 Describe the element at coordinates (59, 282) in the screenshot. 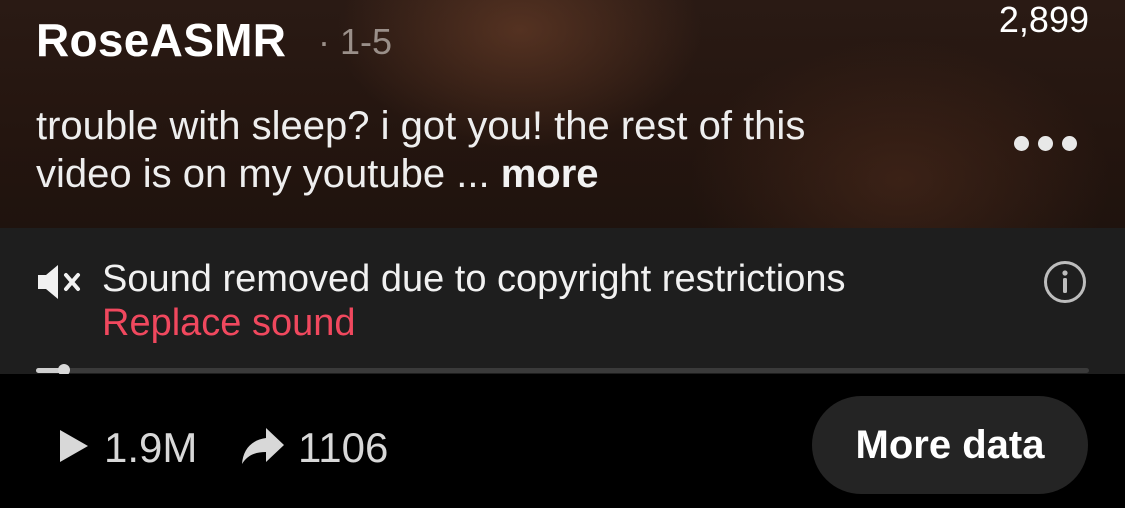

I see `speaker-muted-icon` at that location.